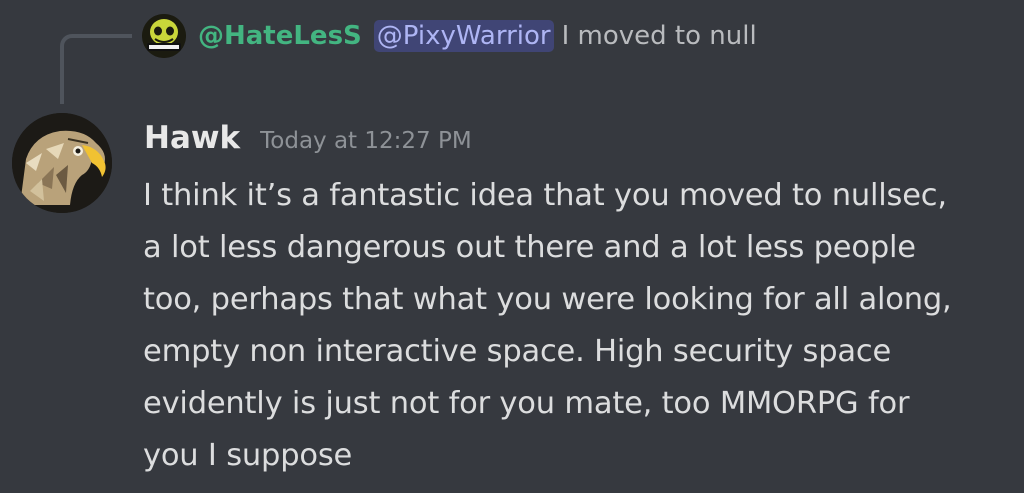  Describe the element at coordinates (164, 36) in the screenshot. I see `hateless-skull-avatar-icon` at that location.